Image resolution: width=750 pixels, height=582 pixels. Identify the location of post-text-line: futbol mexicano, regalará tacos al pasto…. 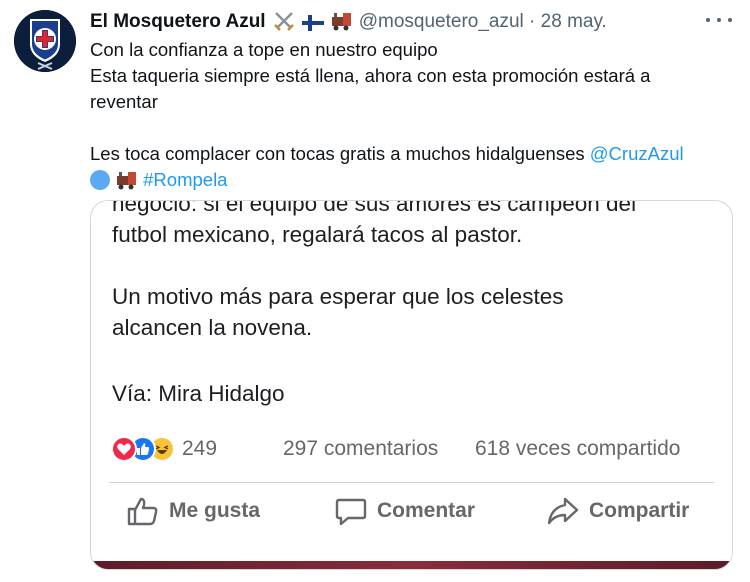
(317, 234).